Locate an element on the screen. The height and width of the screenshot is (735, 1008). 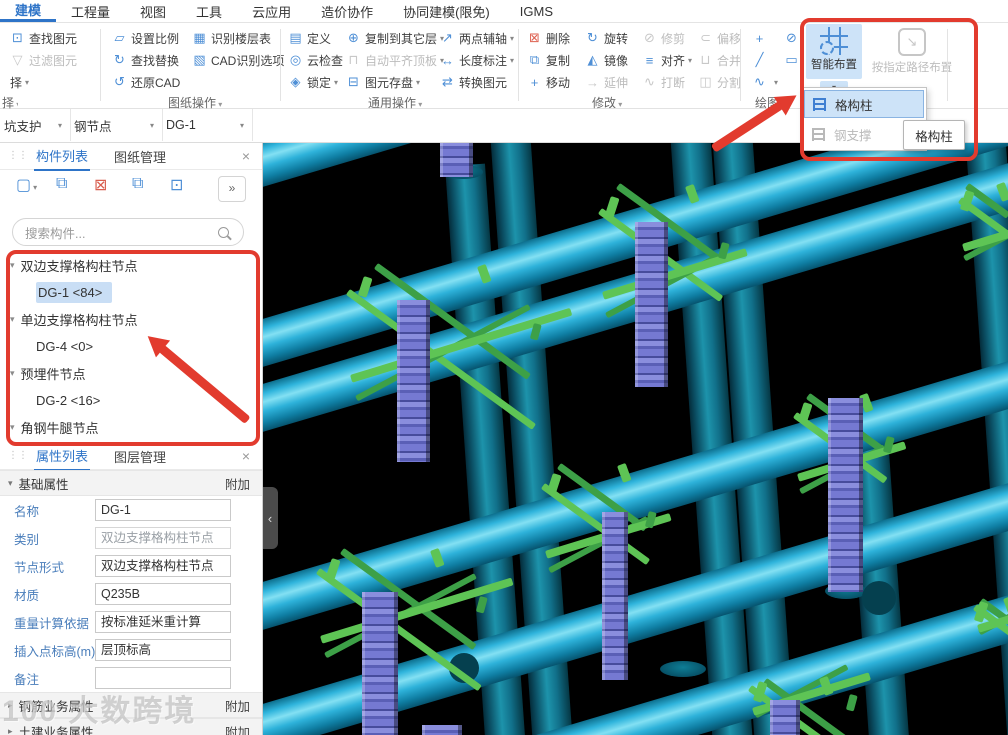
ribbon-button-设置比例: ▱ 设置比例 is located at coordinates (146, 38).